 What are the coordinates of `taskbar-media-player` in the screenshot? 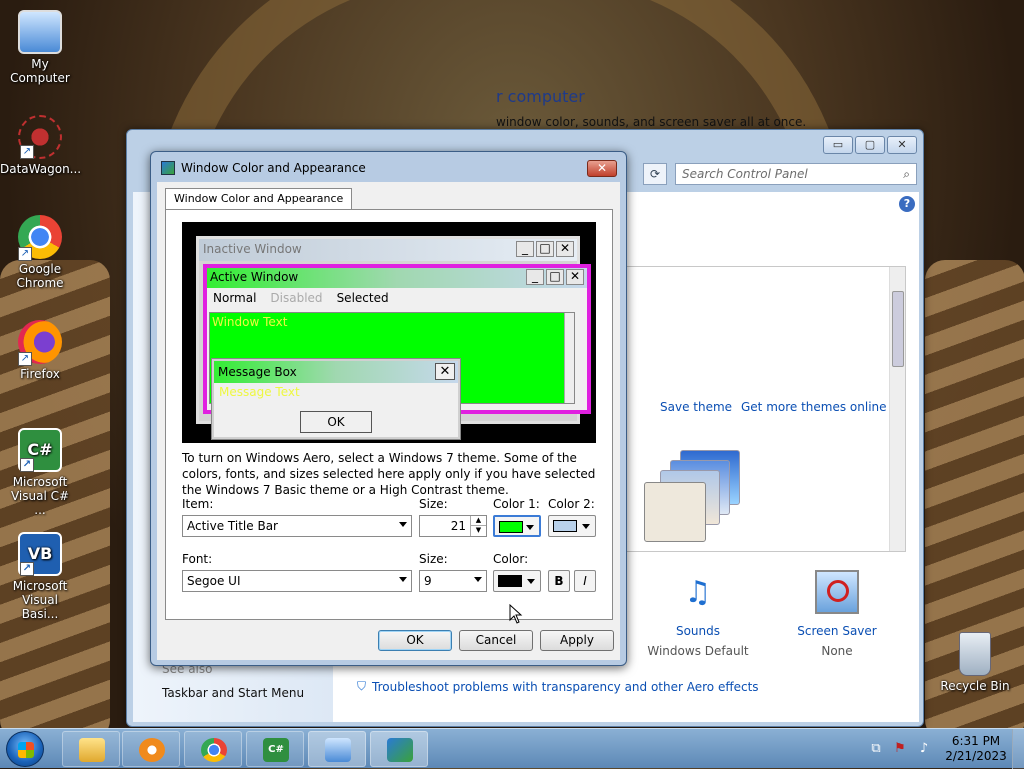 It's located at (151, 749).